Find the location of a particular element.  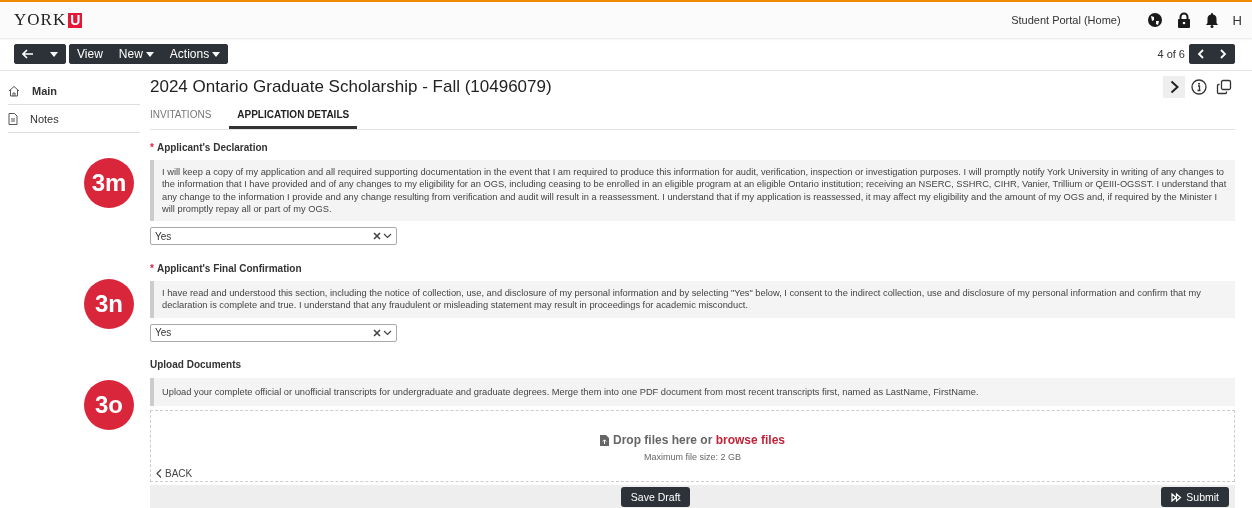

lock-icon is located at coordinates (1183, 20).